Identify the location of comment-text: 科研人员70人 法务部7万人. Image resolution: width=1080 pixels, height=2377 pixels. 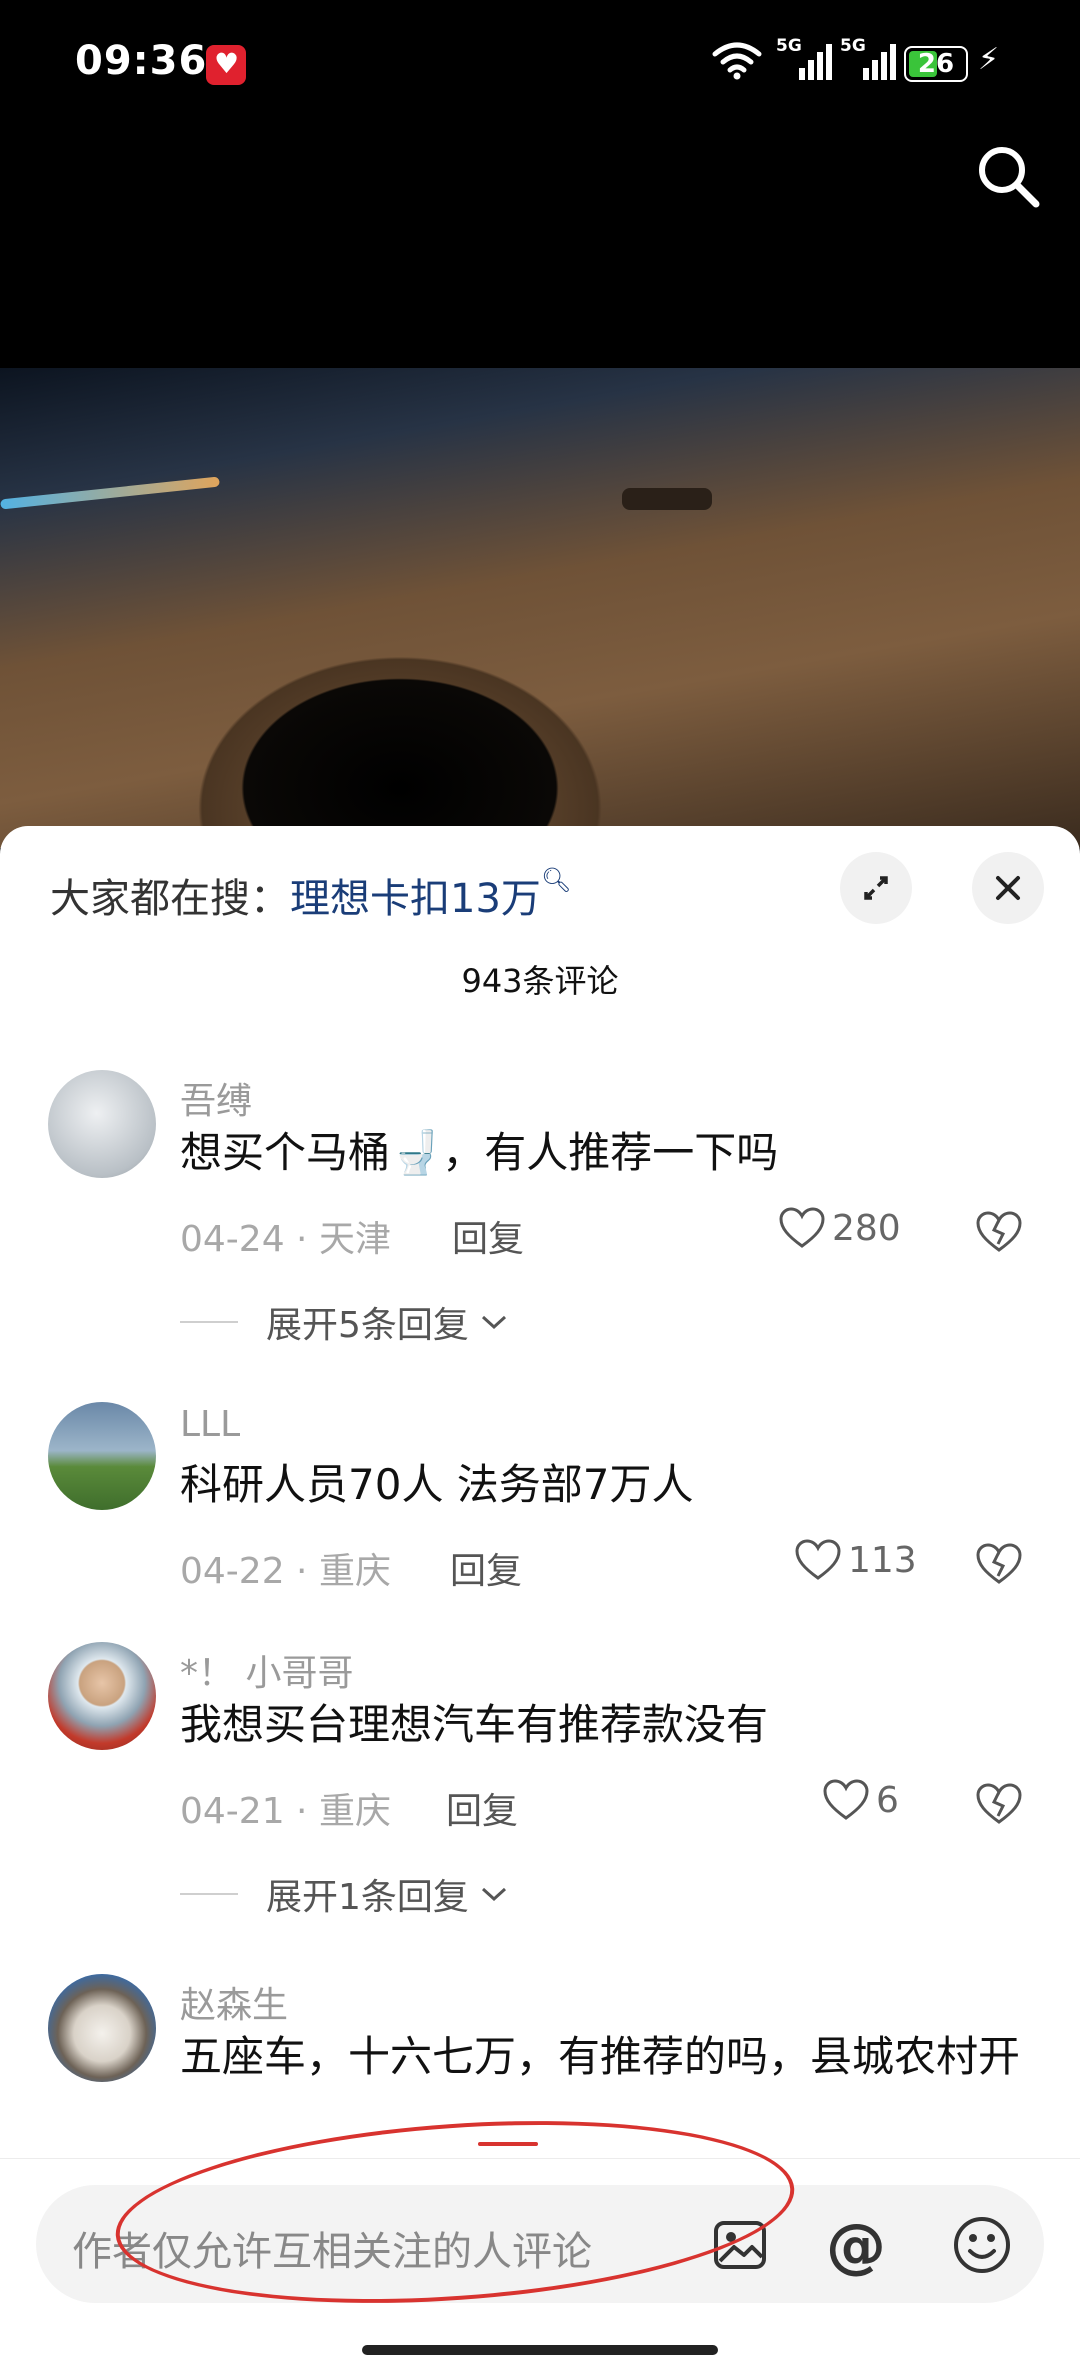
(437, 1484).